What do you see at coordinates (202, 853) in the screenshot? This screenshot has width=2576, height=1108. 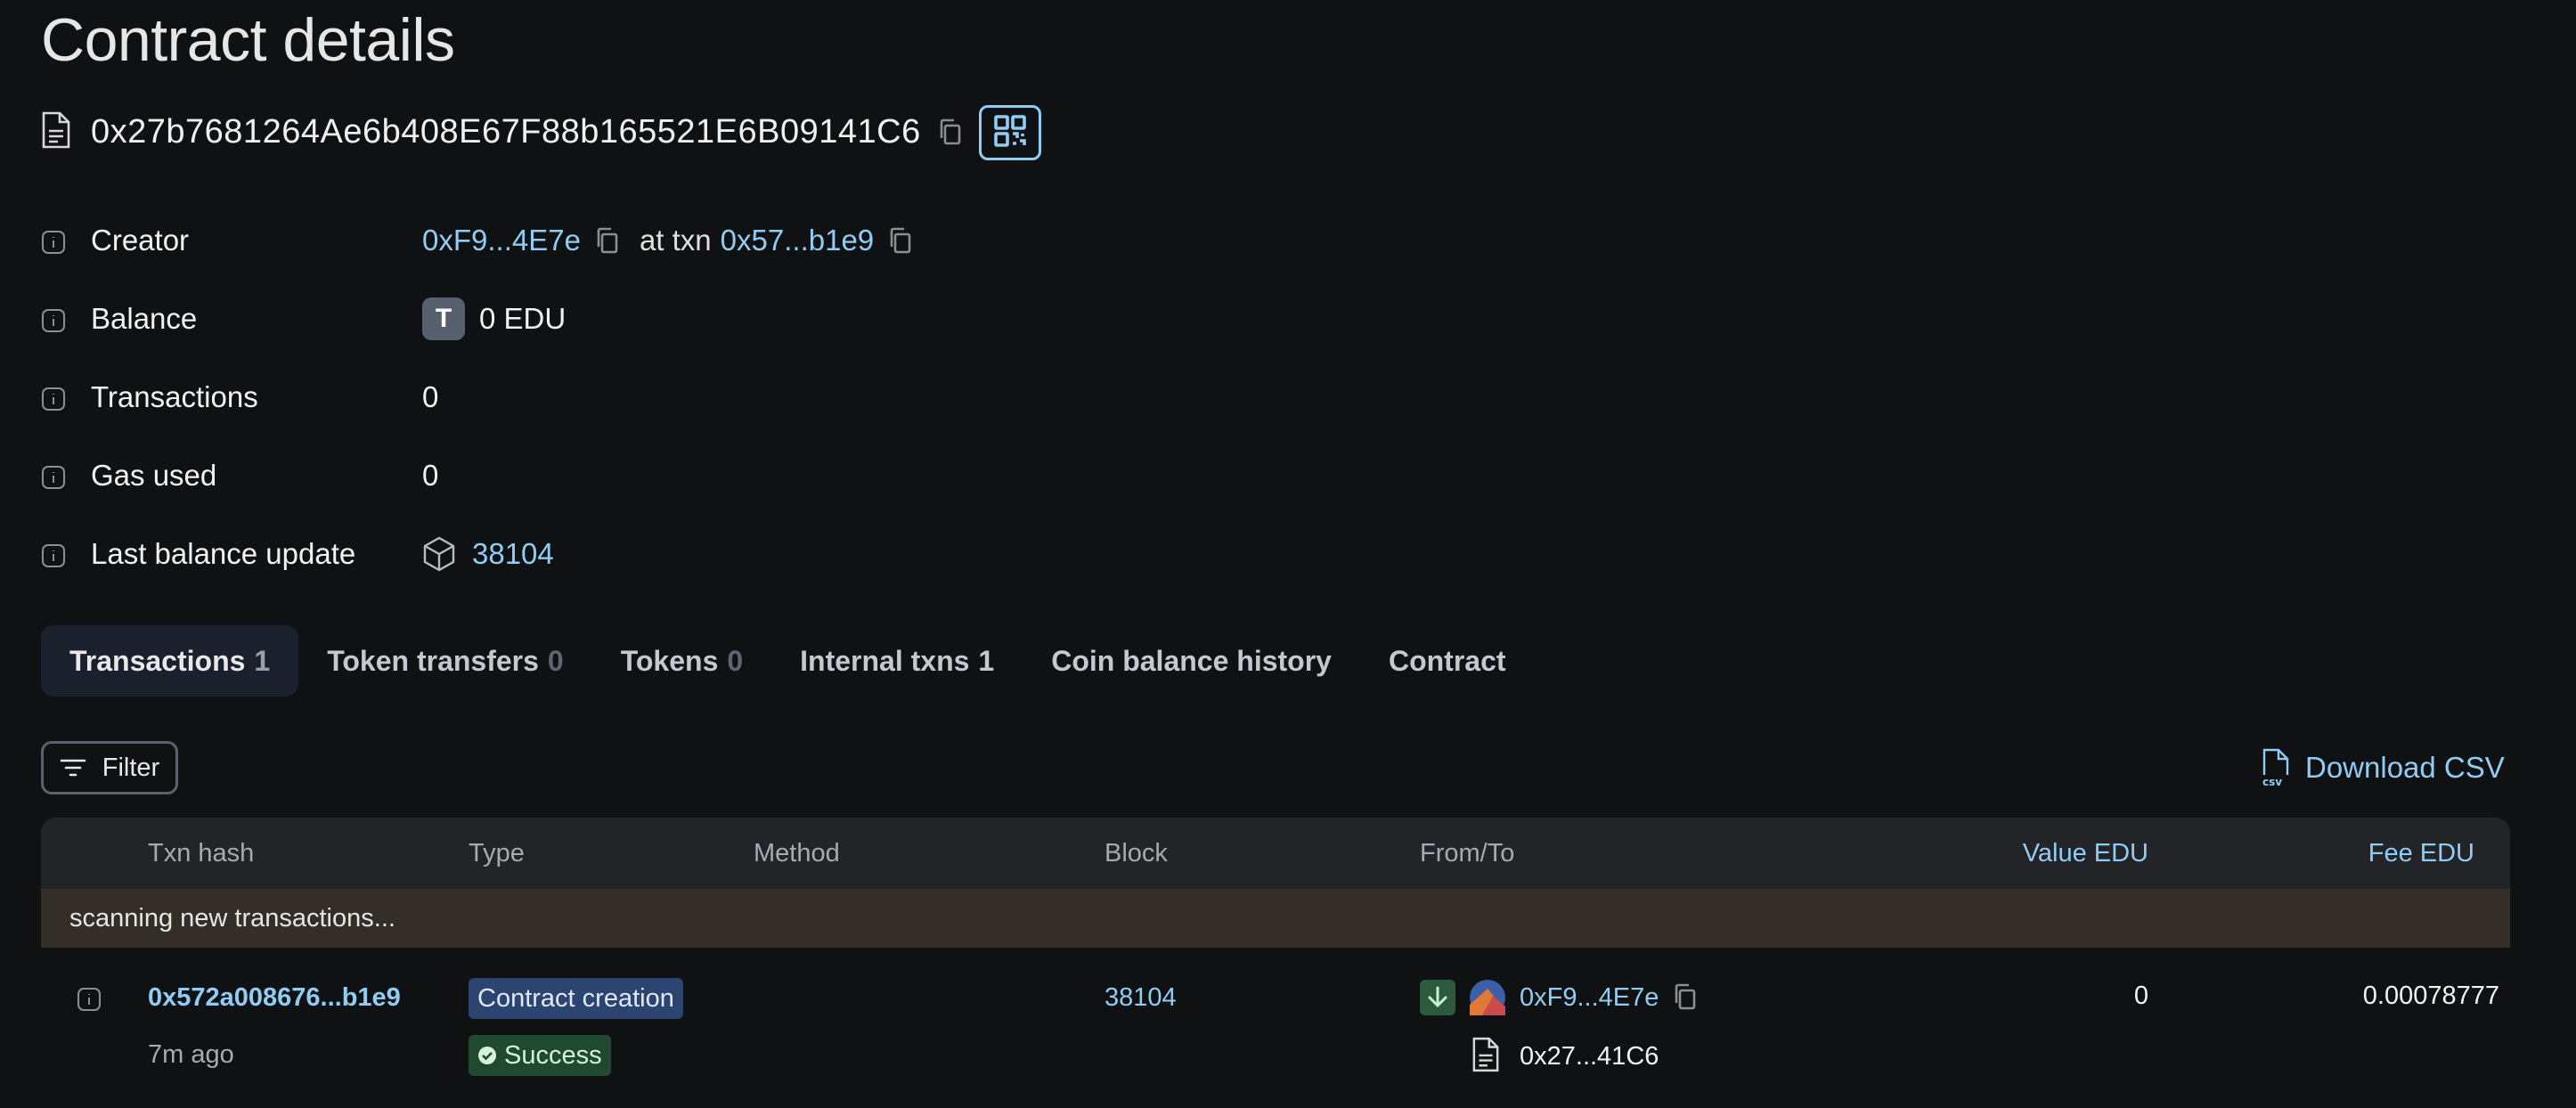 I see `th-txn-hash: Txn hash` at bounding box center [202, 853].